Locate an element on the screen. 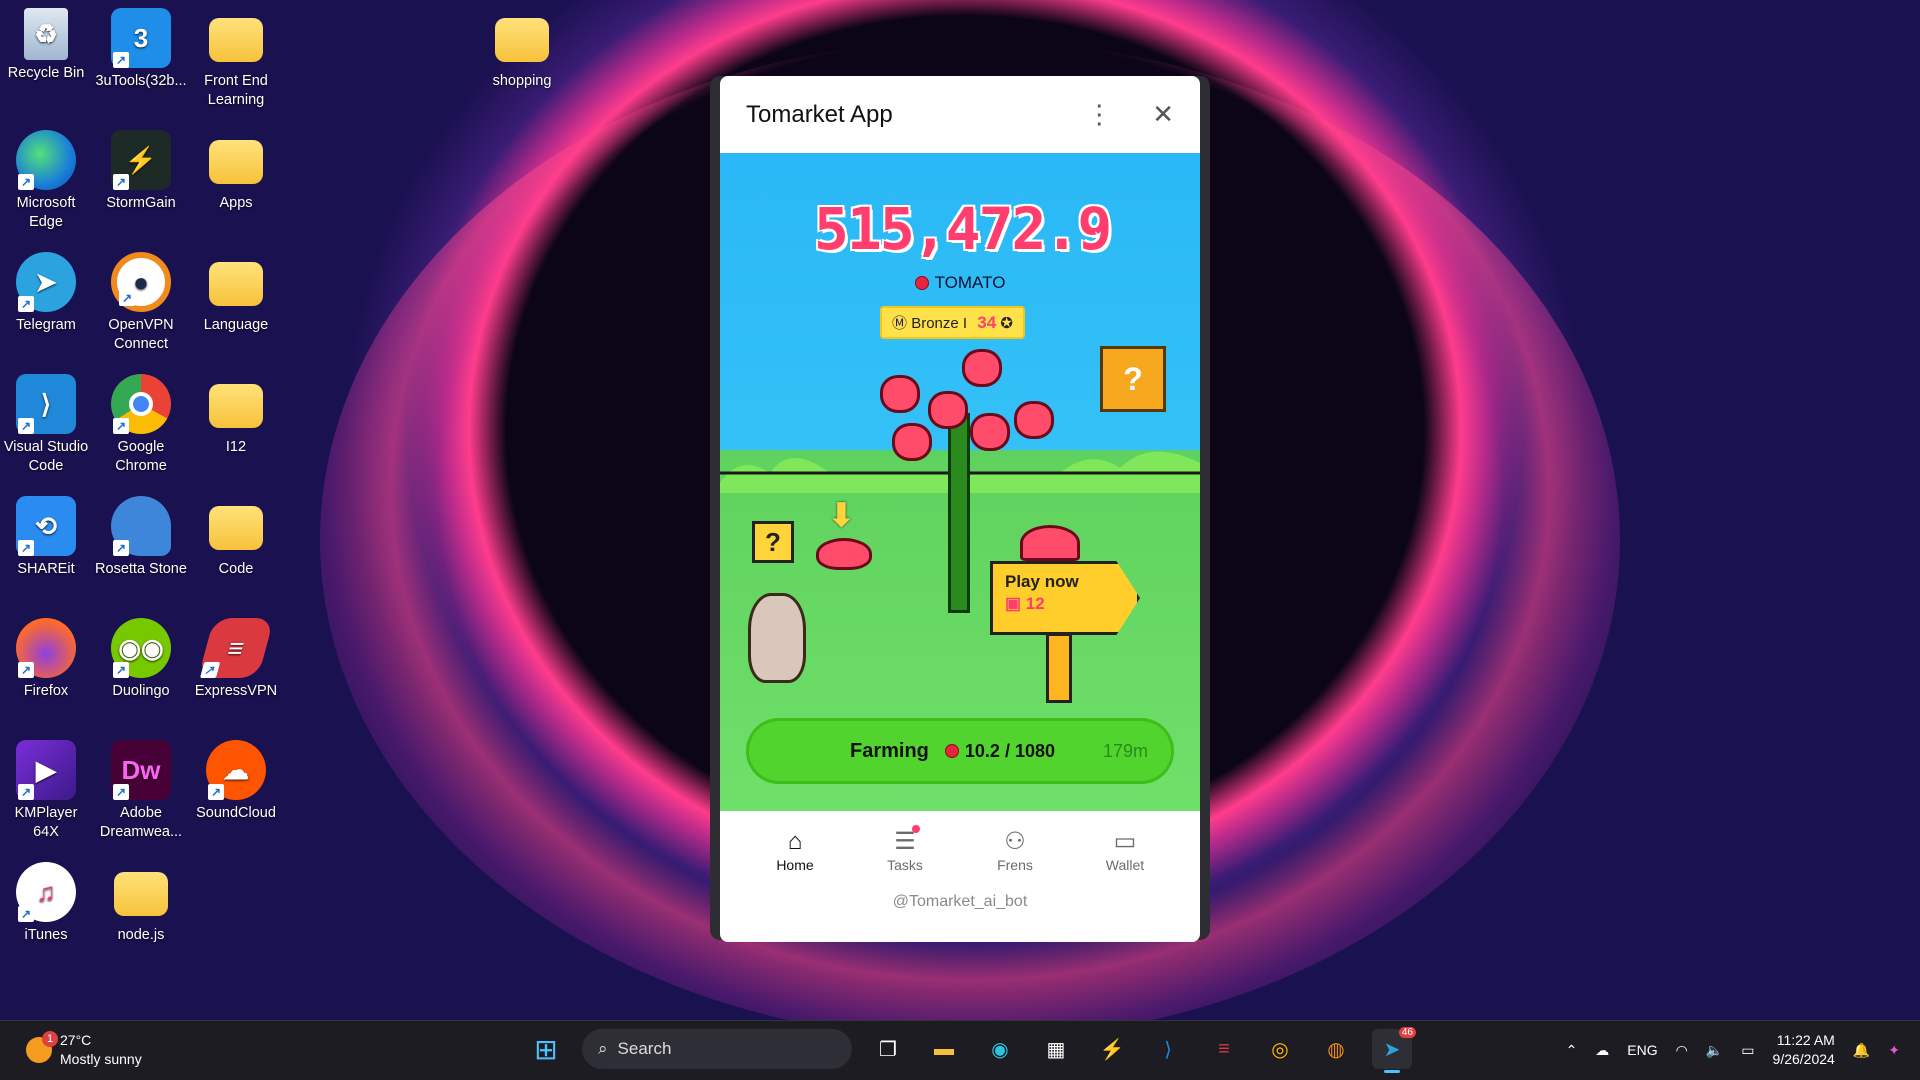 Image resolution: width=1920 pixels, height=1080 pixels. desktop-icon-telegram: ➤ ↗ Telegram is located at coordinates (46, 293).